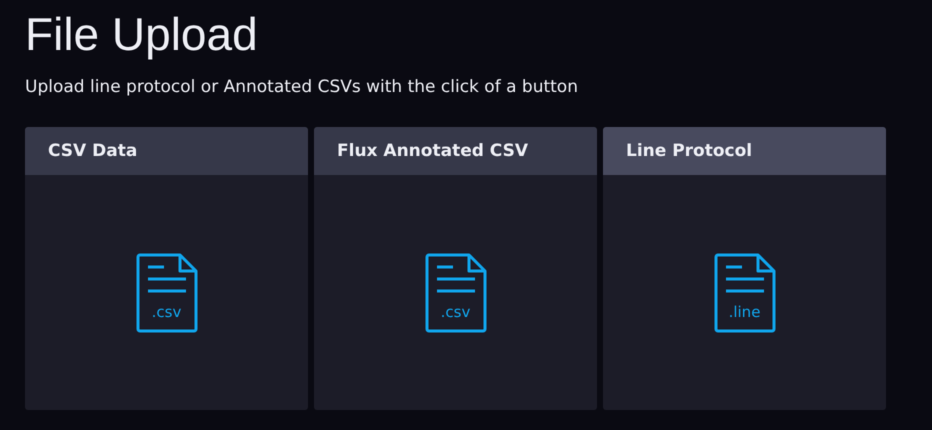  Describe the element at coordinates (142, 34) in the screenshot. I see `page-title: File Upload` at that location.